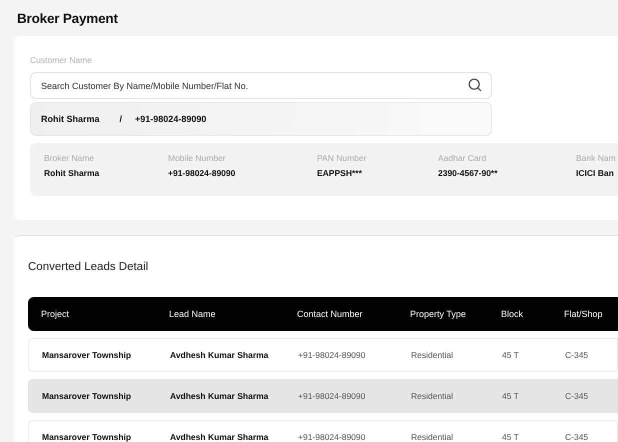  Describe the element at coordinates (340, 173) in the screenshot. I see `info-value: EAPPSH***` at that location.